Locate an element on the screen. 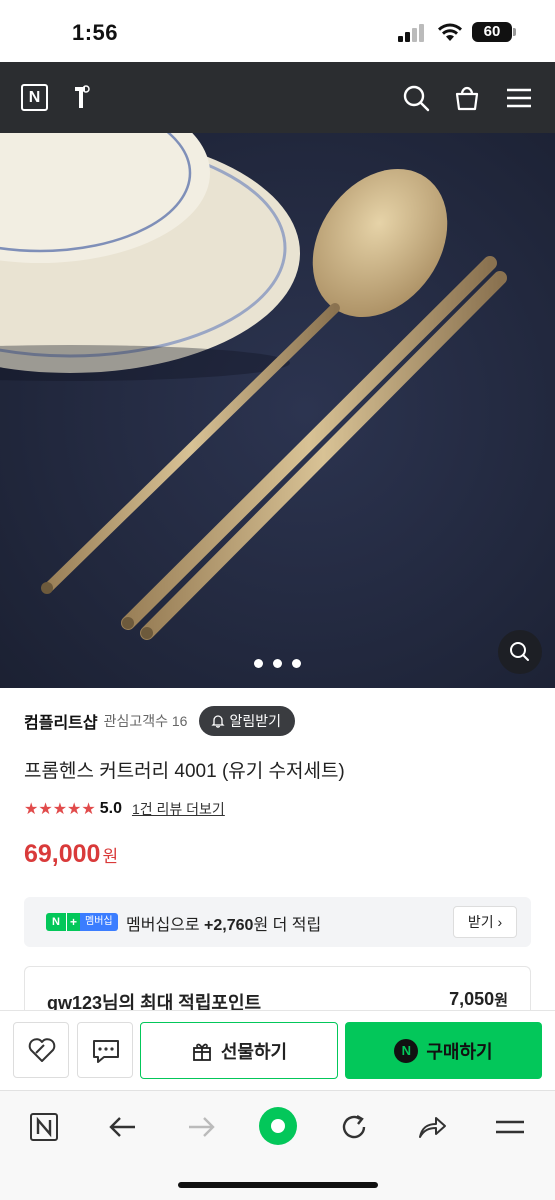 This screenshot has height=1200, width=555. membership-suffix: 원 더 적립 is located at coordinates (287, 925).